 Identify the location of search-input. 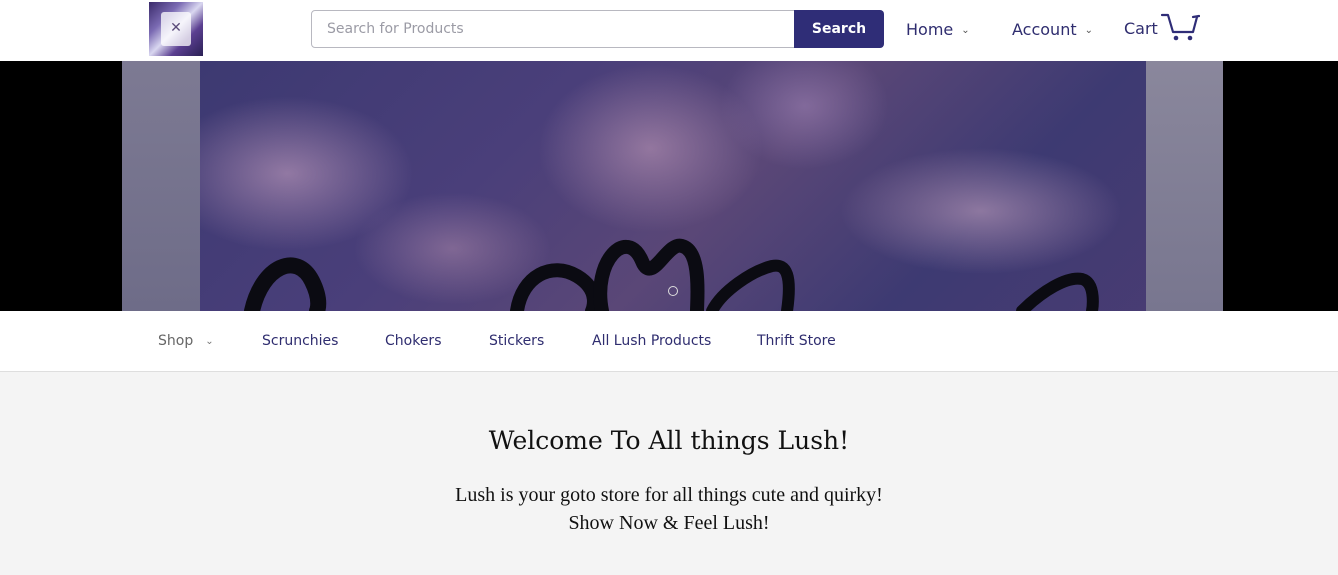
(561, 29).